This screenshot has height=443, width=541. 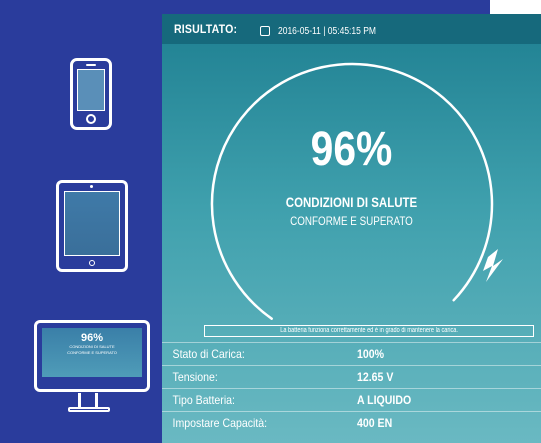 What do you see at coordinates (351, 422) in the screenshot?
I see `detail-row: Impostare Capacità: 400 EN` at bounding box center [351, 422].